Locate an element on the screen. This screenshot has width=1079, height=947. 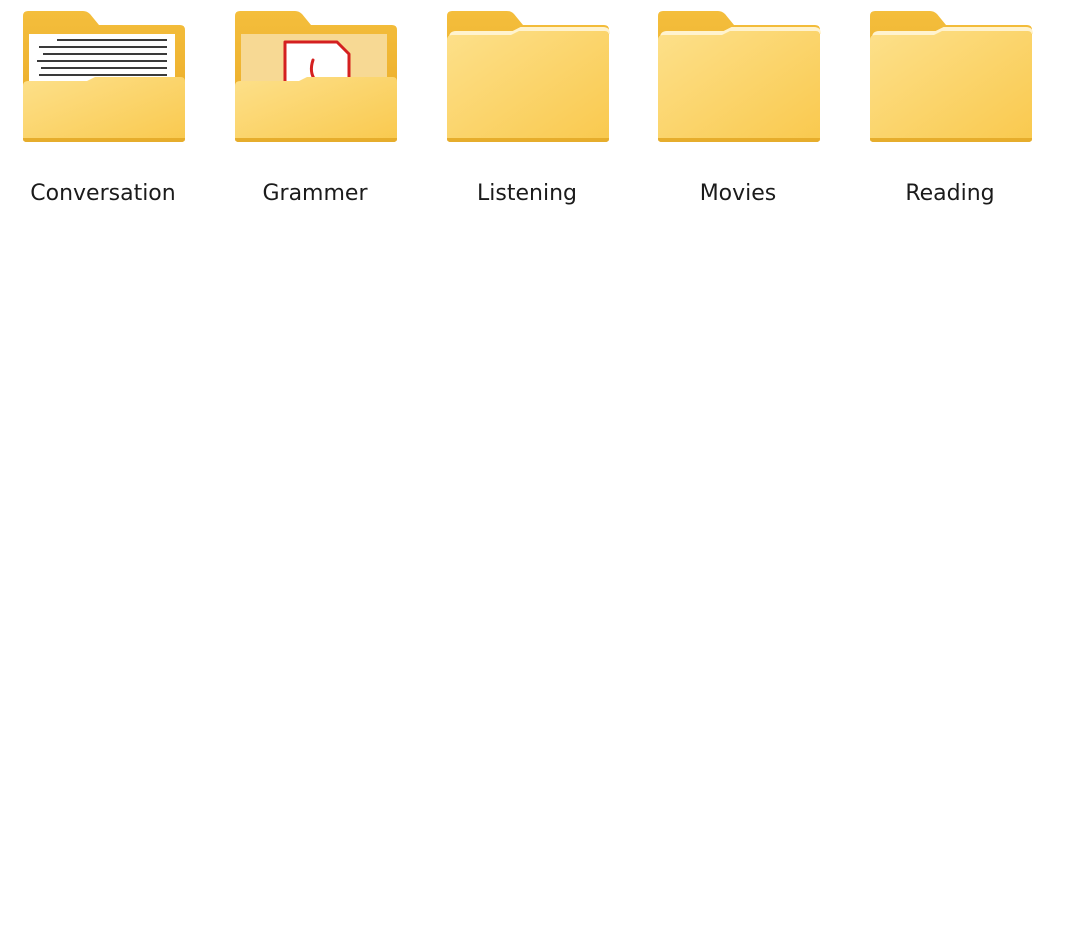
folder-grammer: Grammer is located at coordinates (315, 112).